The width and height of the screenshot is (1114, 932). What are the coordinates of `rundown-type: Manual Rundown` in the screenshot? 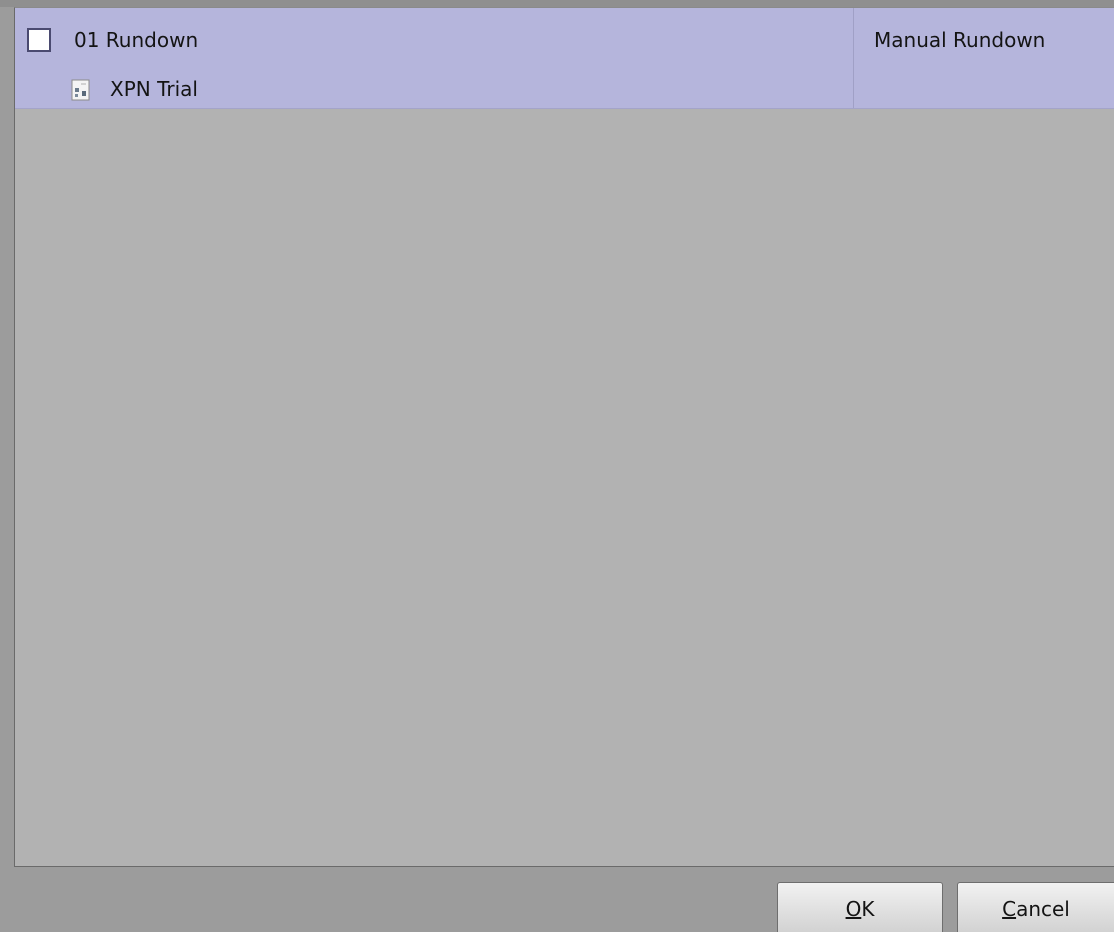 It's located at (960, 40).